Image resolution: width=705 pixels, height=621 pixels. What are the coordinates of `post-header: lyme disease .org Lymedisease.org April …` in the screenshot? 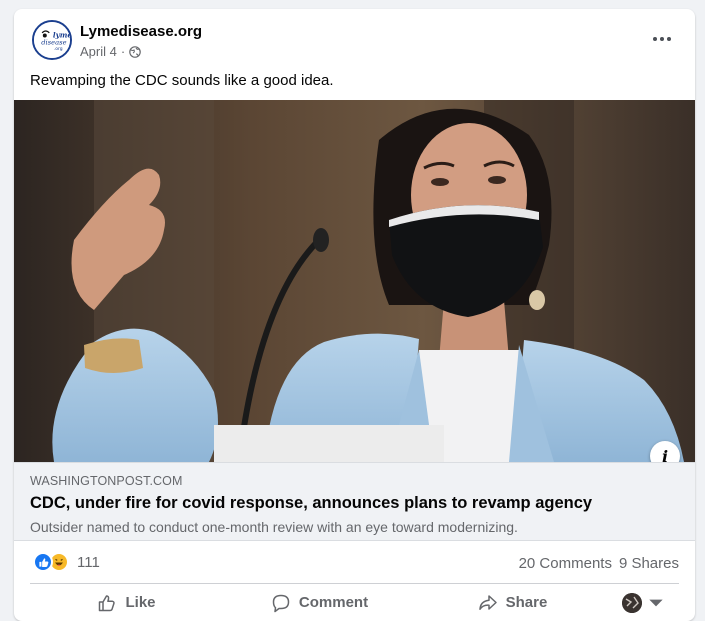 It's located at (354, 38).